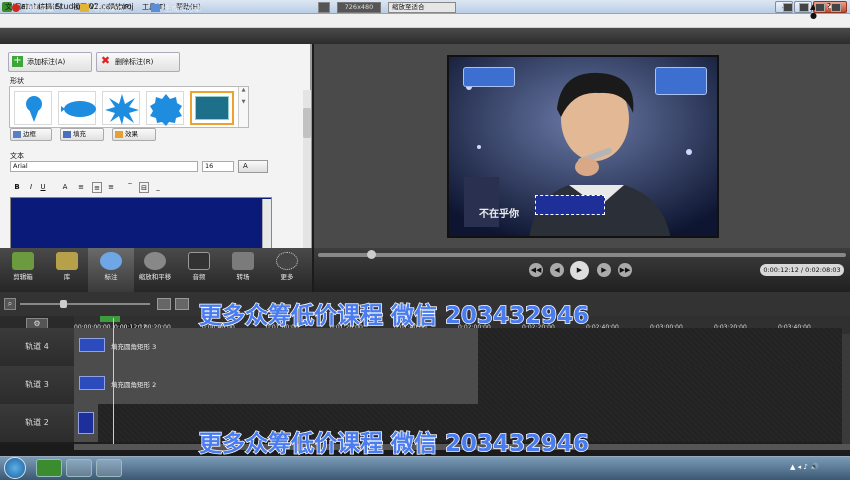 Image resolution: width=850 pixels, height=480 pixels. I want to click on tab-clip-bin: 剪辑箱, so click(23, 270).